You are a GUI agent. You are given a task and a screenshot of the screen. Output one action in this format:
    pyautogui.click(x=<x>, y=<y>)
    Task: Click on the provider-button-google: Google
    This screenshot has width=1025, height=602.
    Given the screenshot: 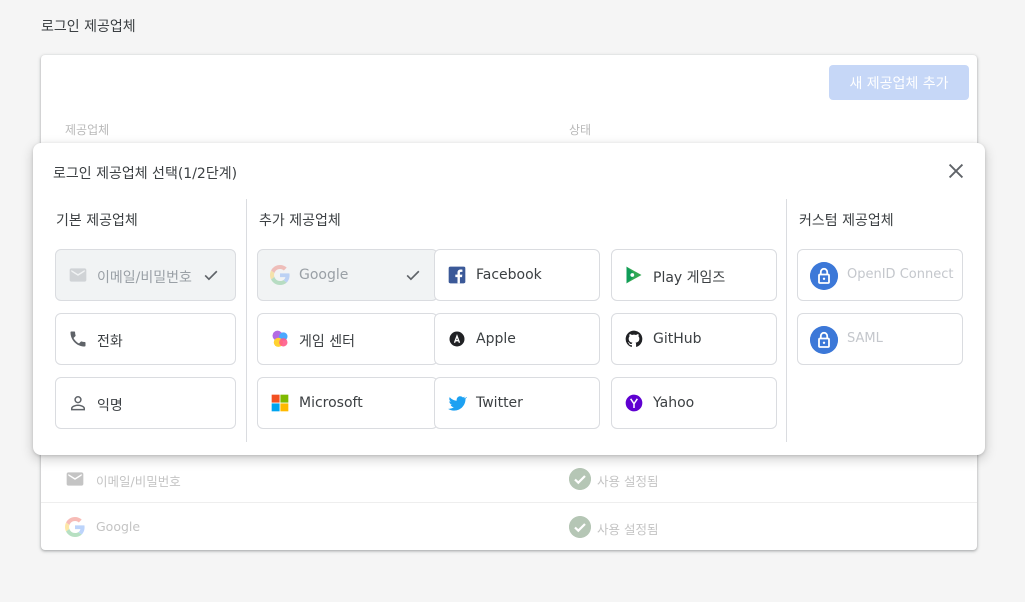 What is the action you would take?
    pyautogui.click(x=347, y=275)
    